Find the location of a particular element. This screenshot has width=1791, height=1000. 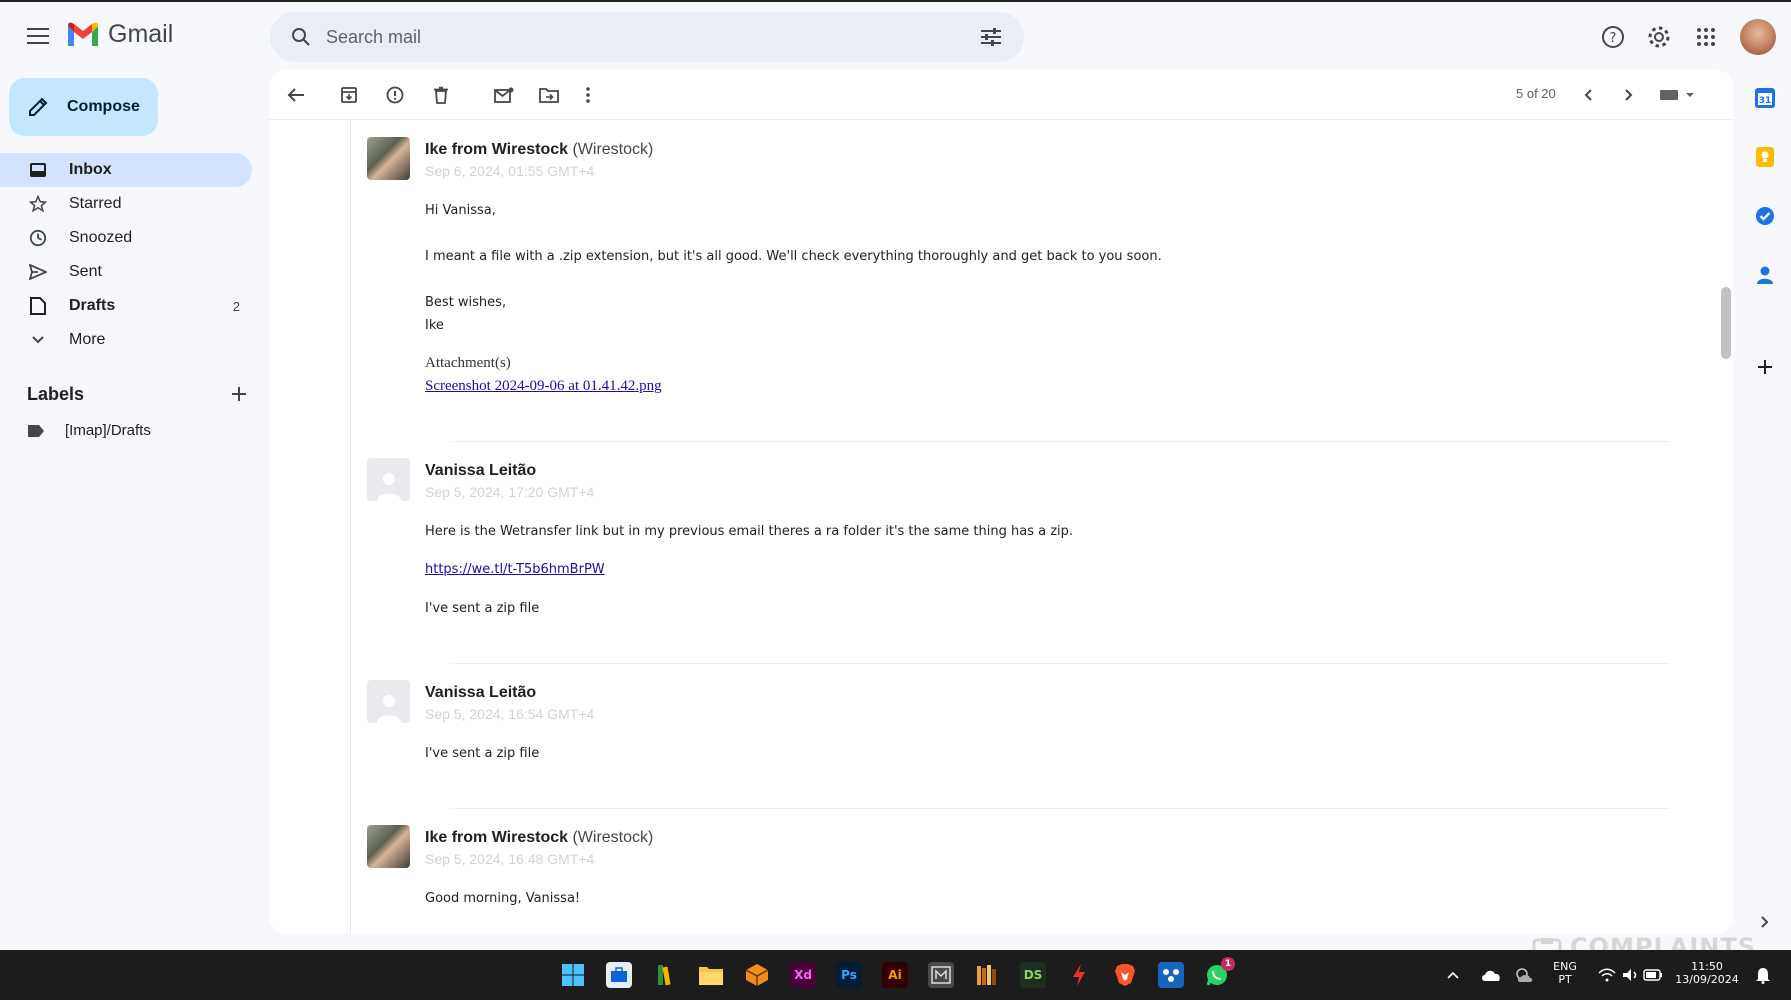

sidebar-item-inbox: Inbox is located at coordinates (126, 170).